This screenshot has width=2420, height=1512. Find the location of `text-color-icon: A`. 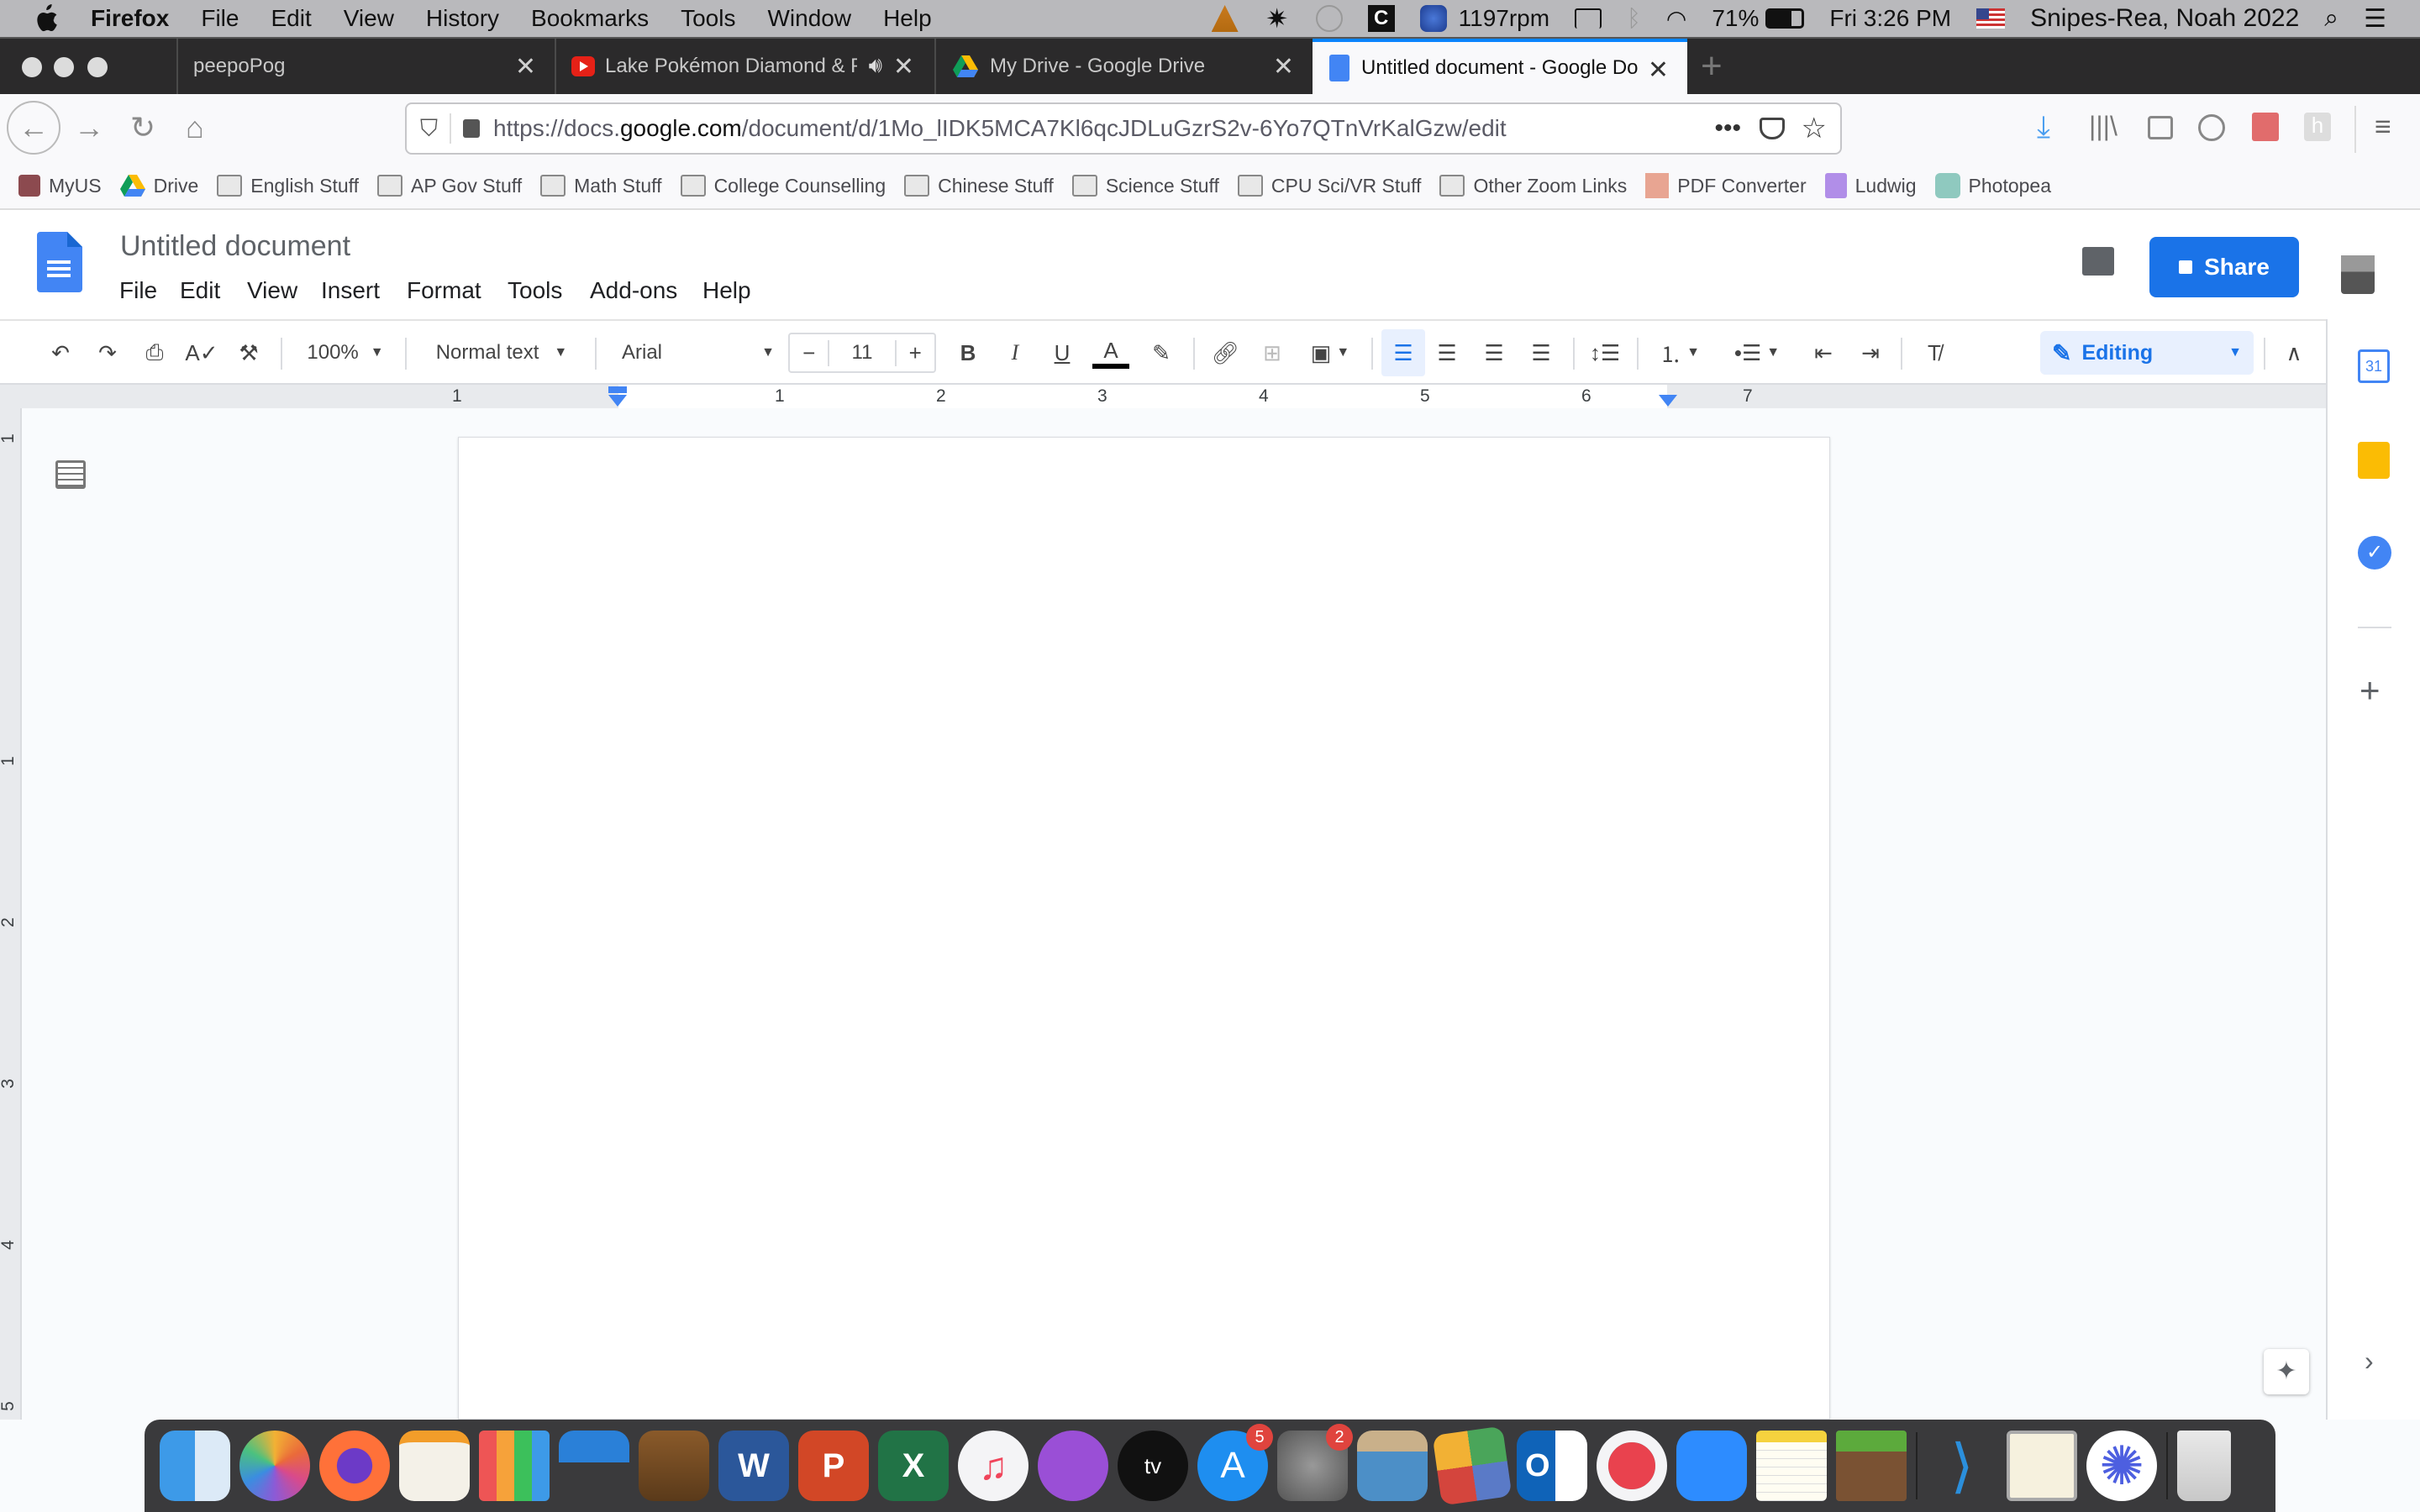

text-color-icon: A is located at coordinates (1111, 353).